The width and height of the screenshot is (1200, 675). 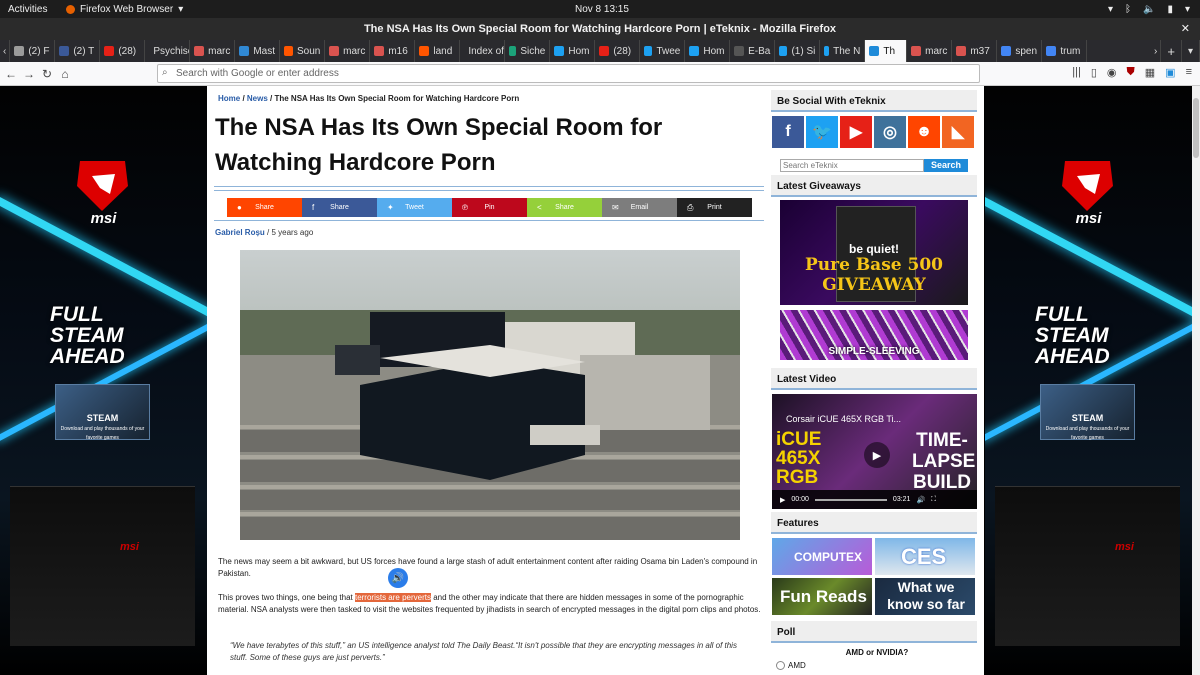 I want to click on browser-tab: m37, so click(x=975, y=51).